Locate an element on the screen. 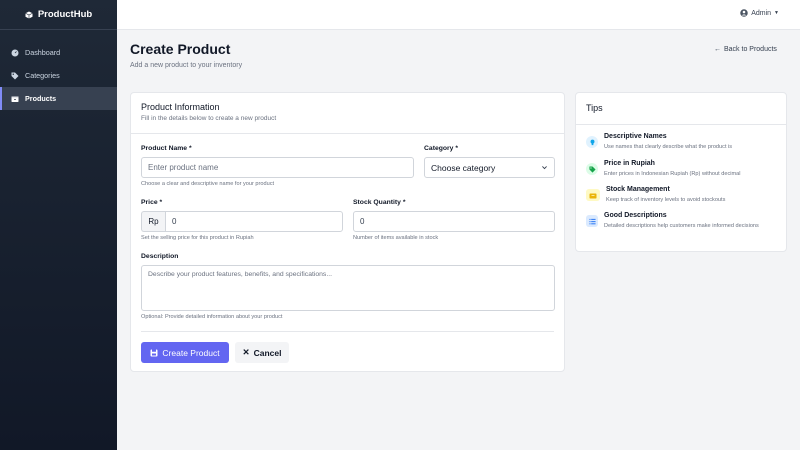 Image resolution: width=800 pixels, height=450 pixels. category-select: Choose category is located at coordinates (489, 167).